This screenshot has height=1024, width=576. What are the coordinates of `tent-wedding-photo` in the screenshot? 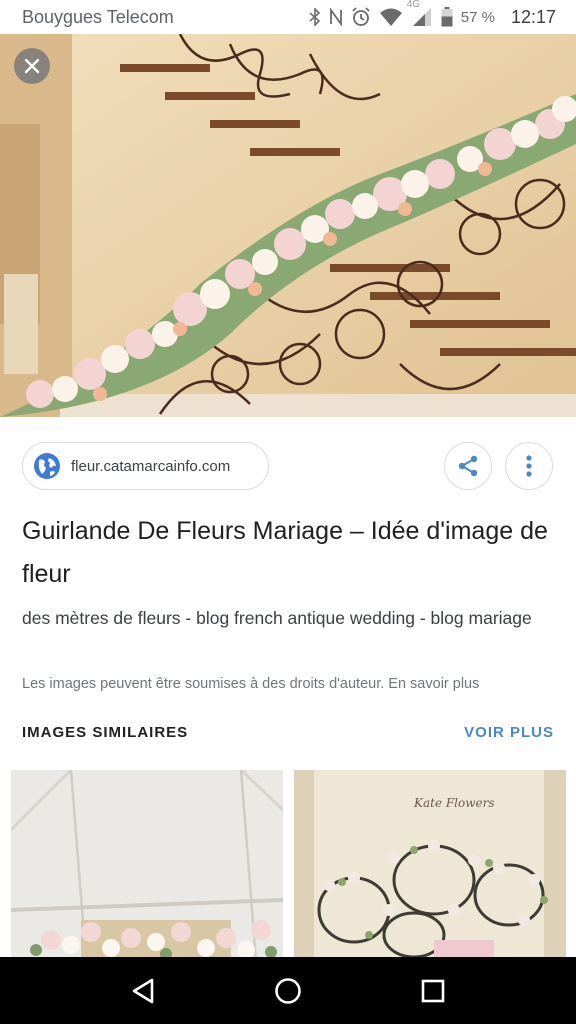 It's located at (147, 865).